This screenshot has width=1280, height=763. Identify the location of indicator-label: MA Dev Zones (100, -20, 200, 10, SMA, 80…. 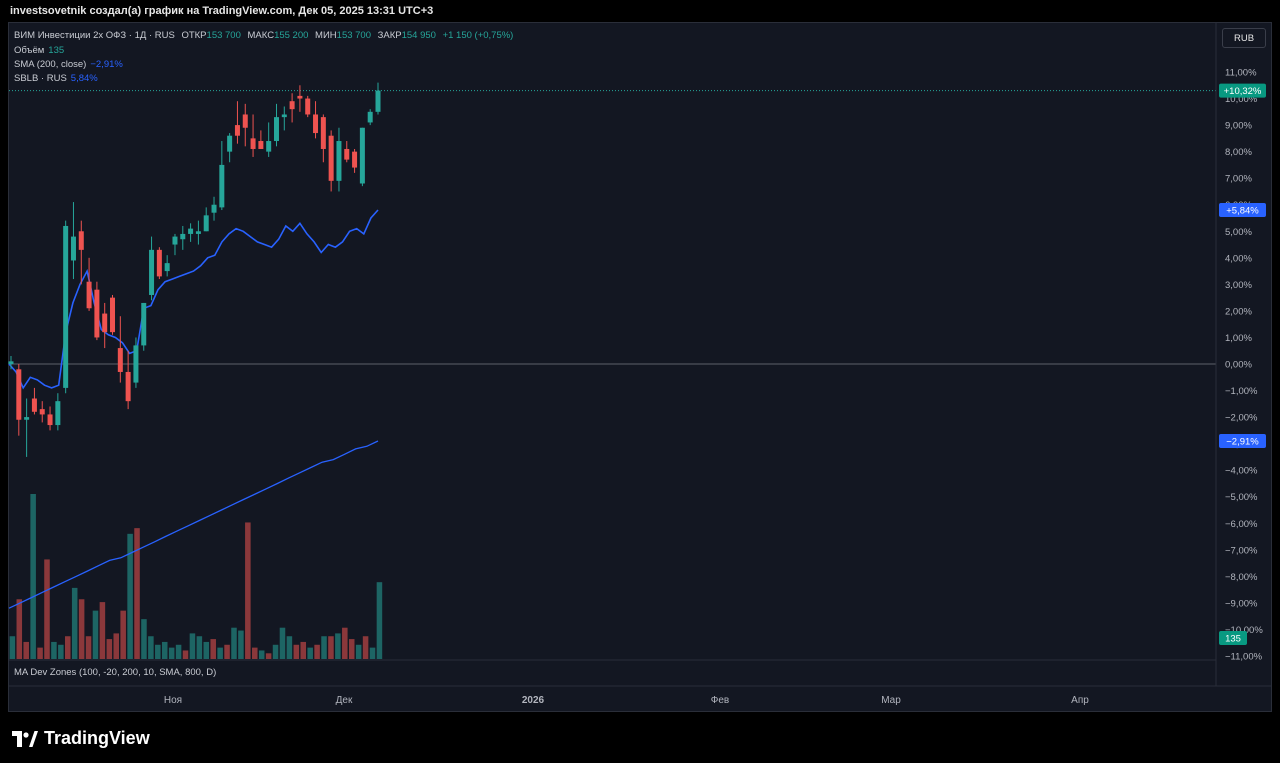
(115, 672).